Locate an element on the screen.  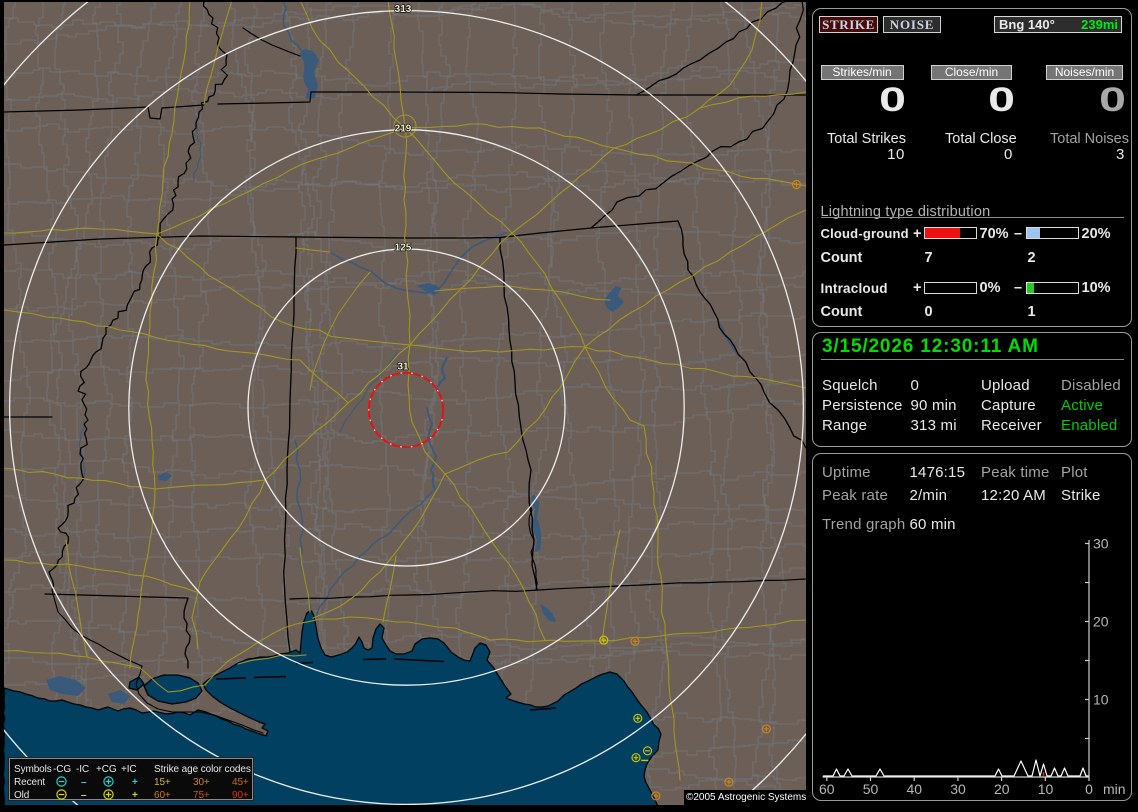
svg-text: min is located at coordinates (1114, 789).